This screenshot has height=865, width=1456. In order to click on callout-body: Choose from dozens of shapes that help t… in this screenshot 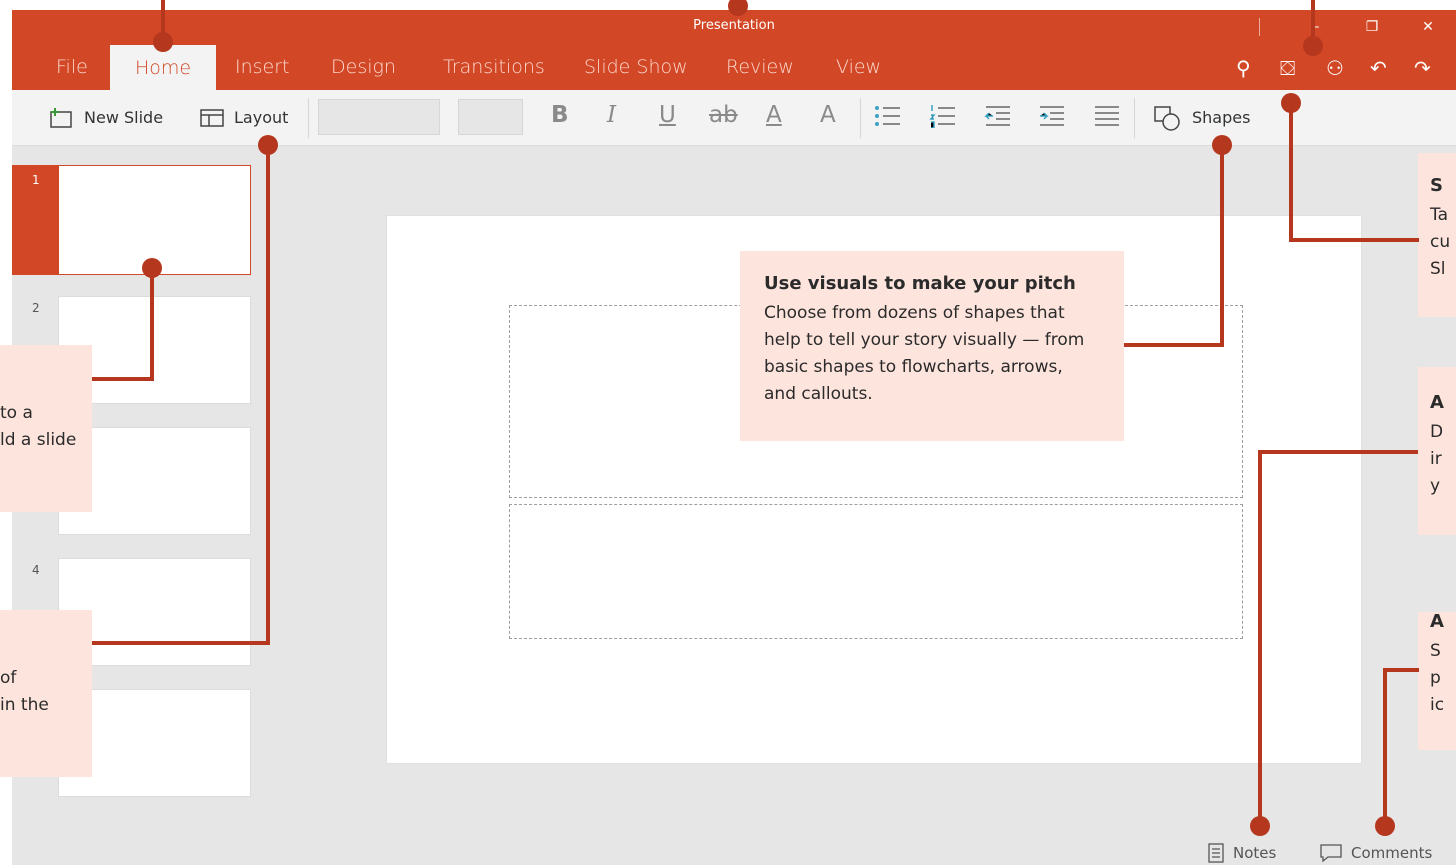, I will do `click(924, 353)`.